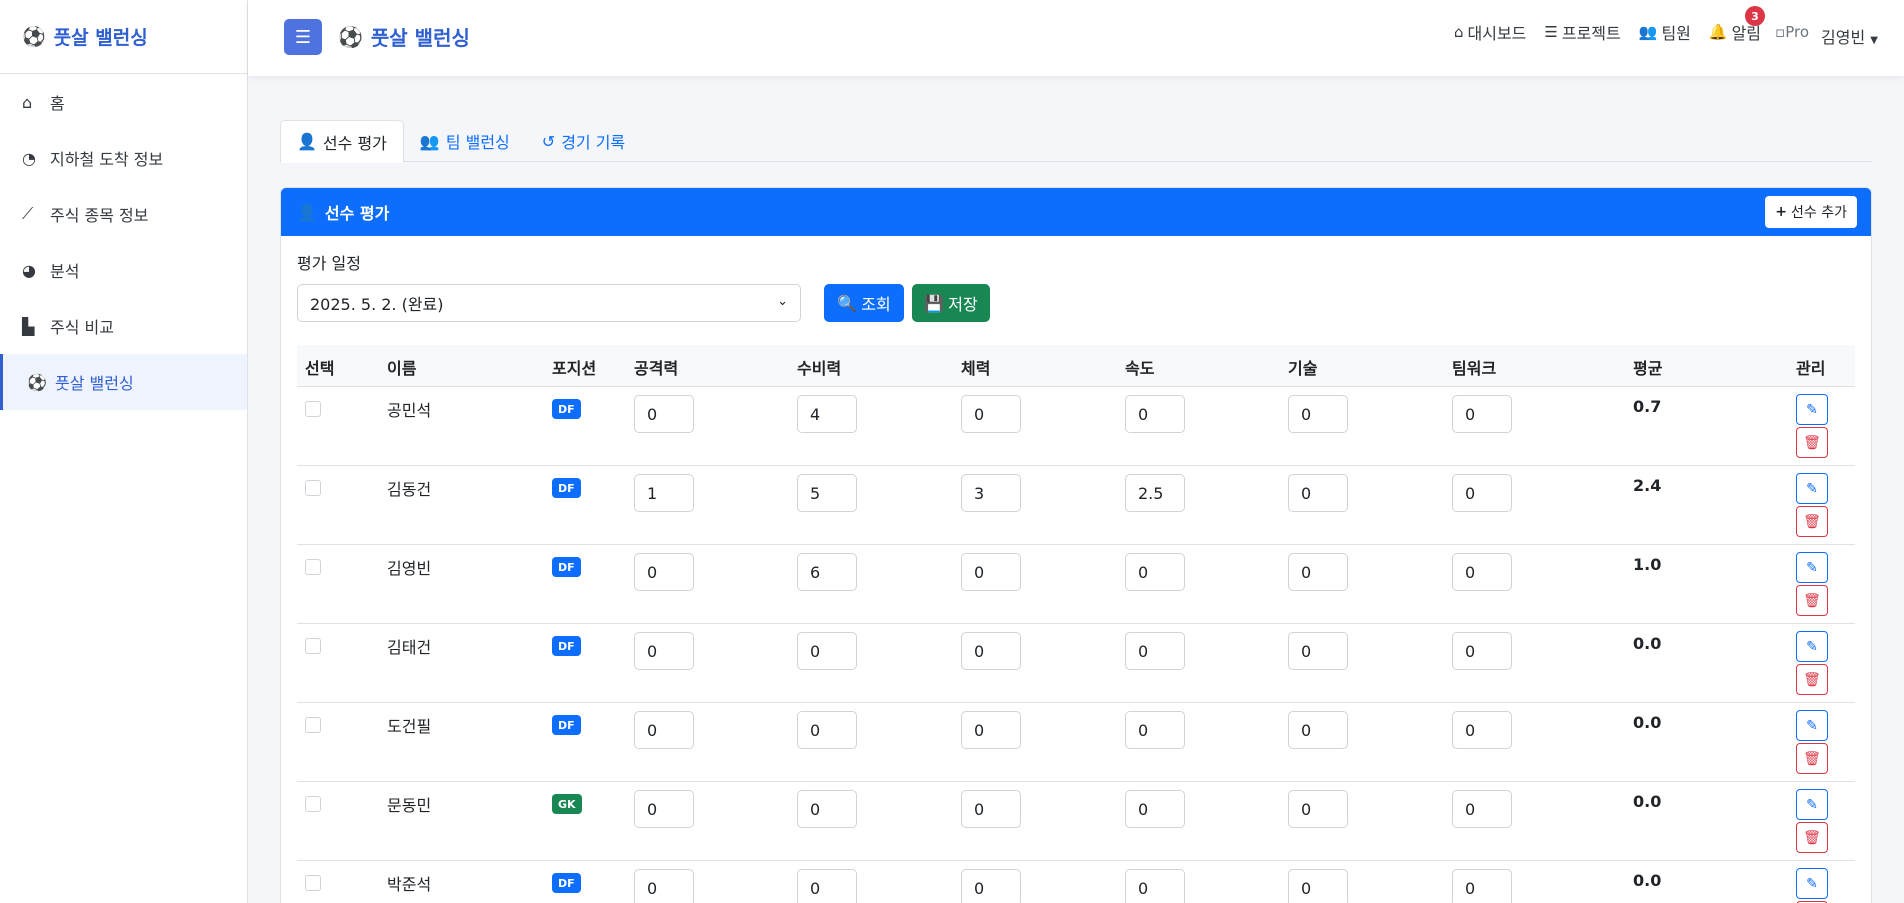 The height and width of the screenshot is (903, 1904). Describe the element at coordinates (342, 141) in the screenshot. I see `tab-player-eval: 👤 선수 평가` at that location.